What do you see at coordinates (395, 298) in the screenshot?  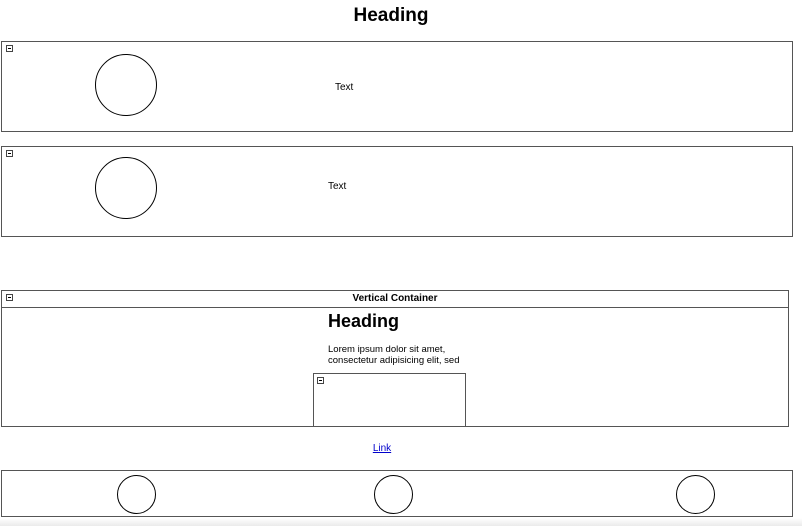 I see `vertical-container-title: Vertical Container` at bounding box center [395, 298].